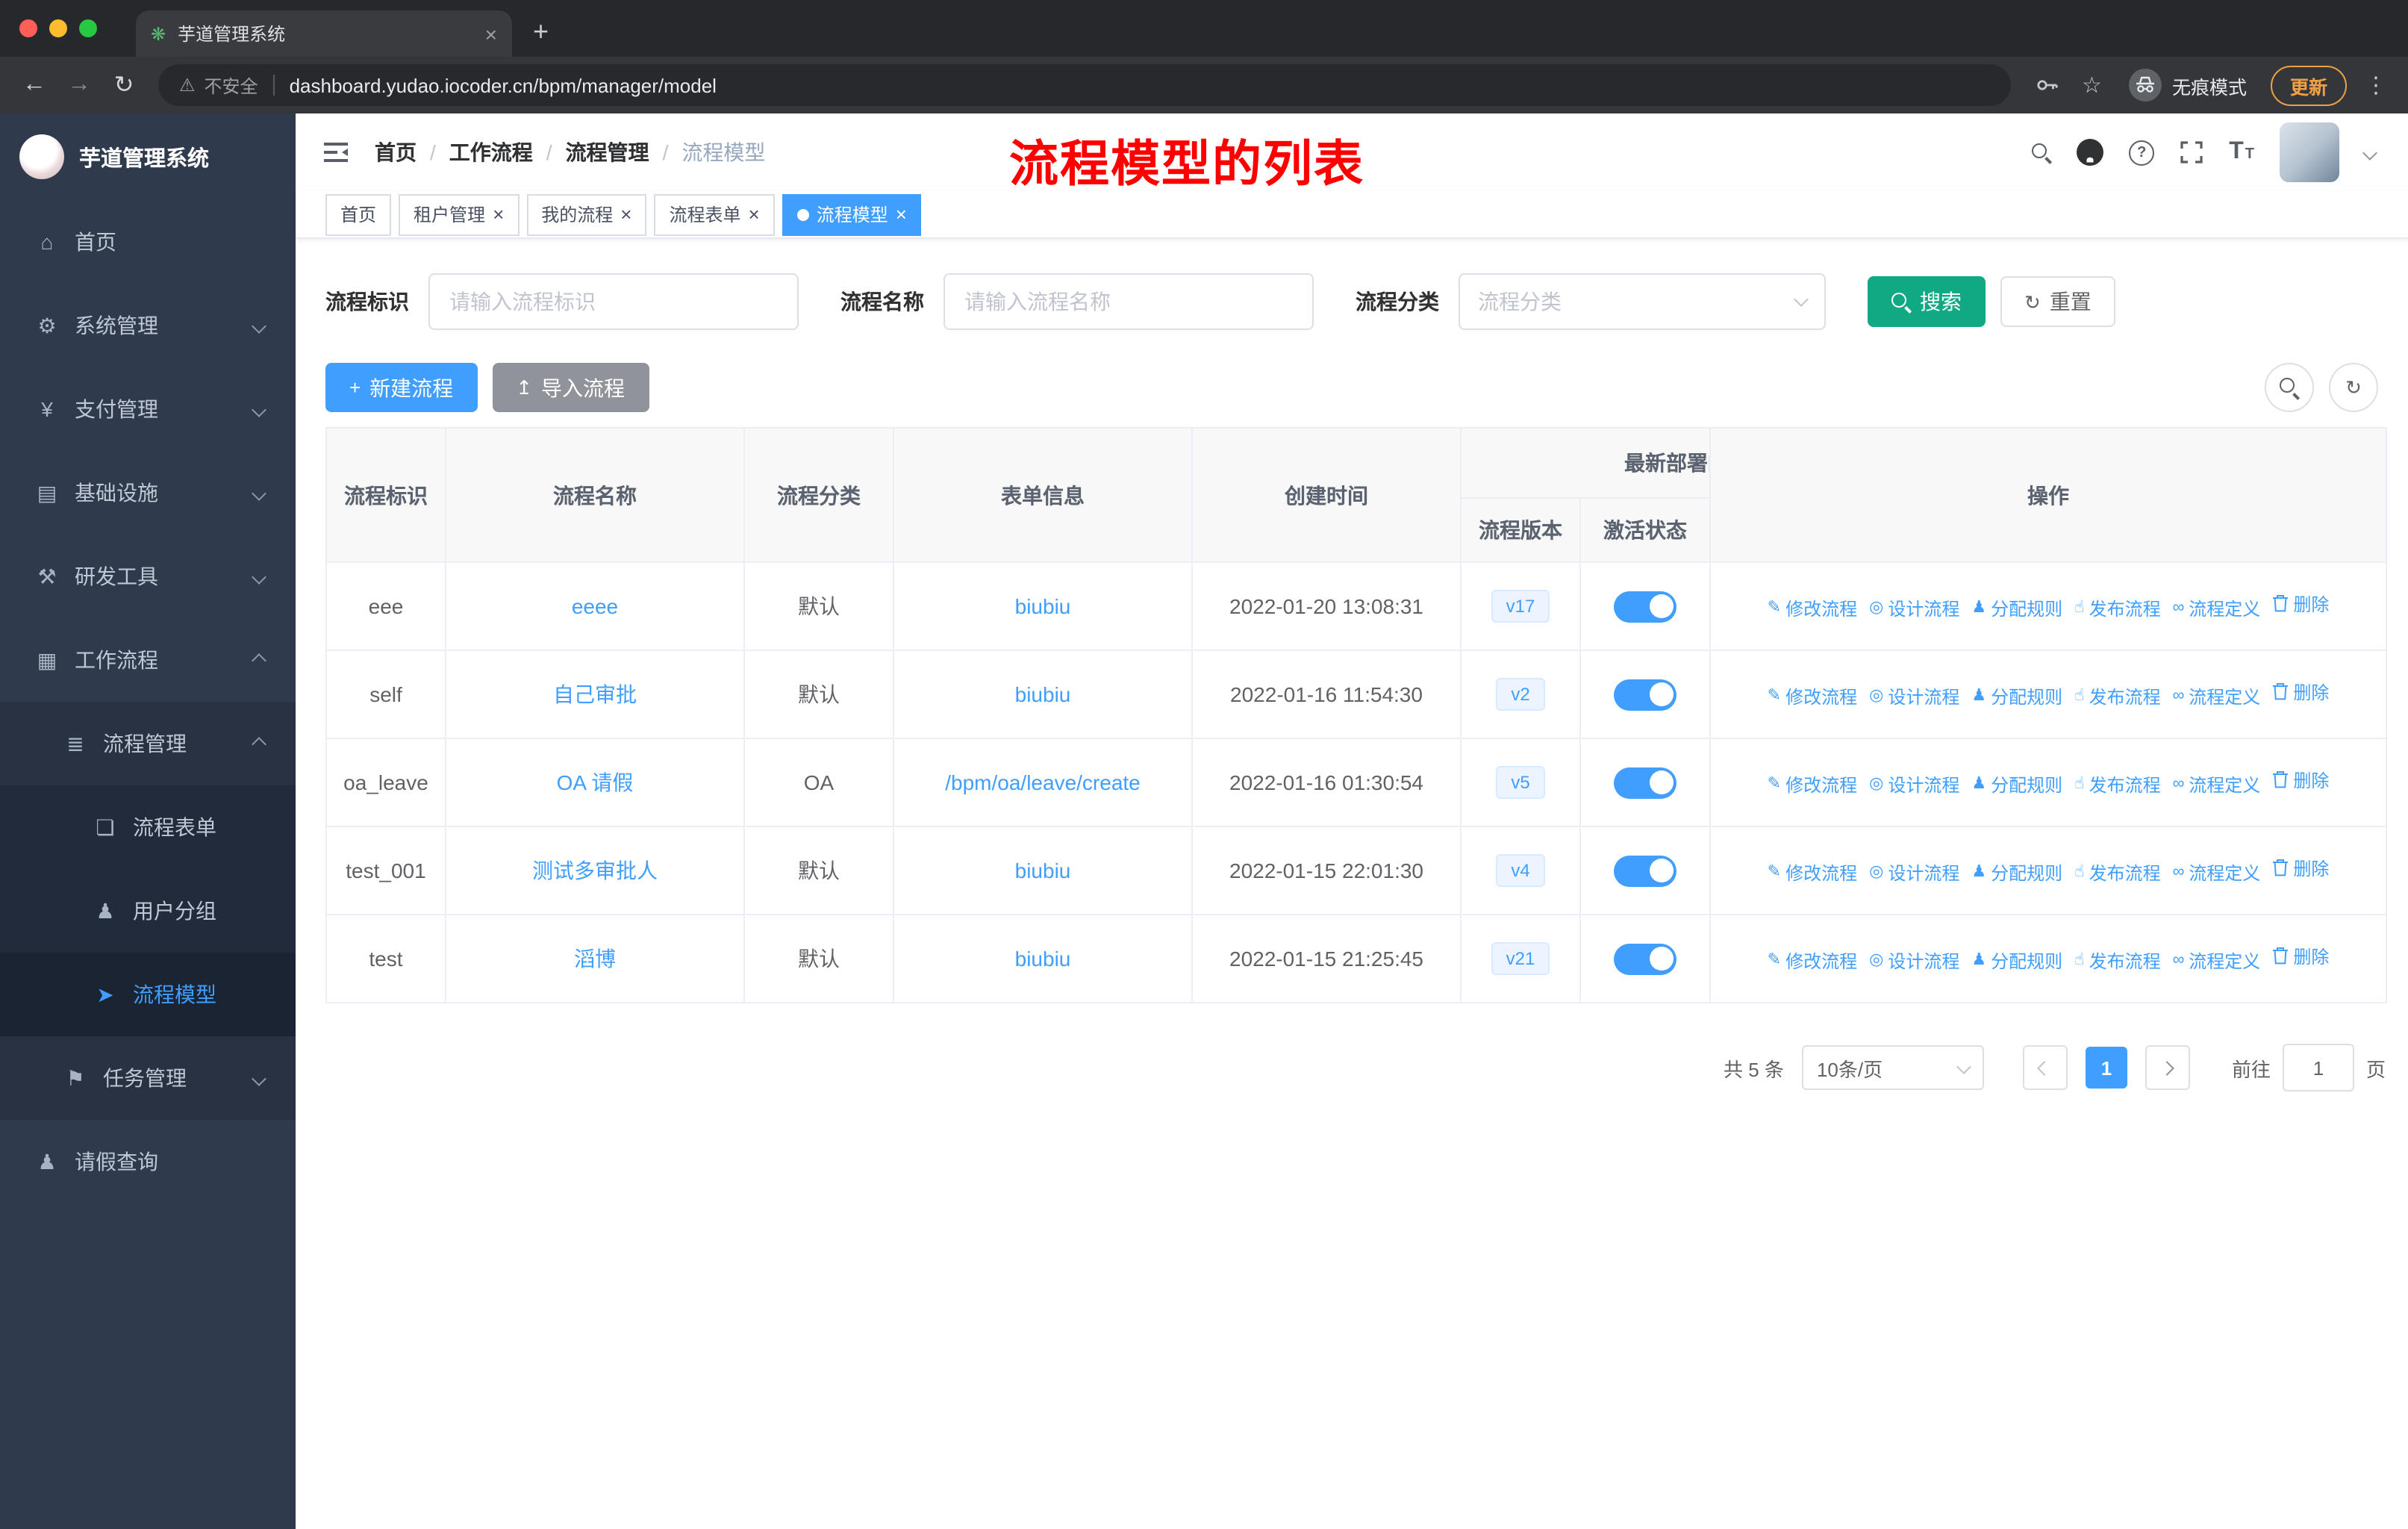  I want to click on sidebar-item-process-form: ❏ 流程表单, so click(148, 827).